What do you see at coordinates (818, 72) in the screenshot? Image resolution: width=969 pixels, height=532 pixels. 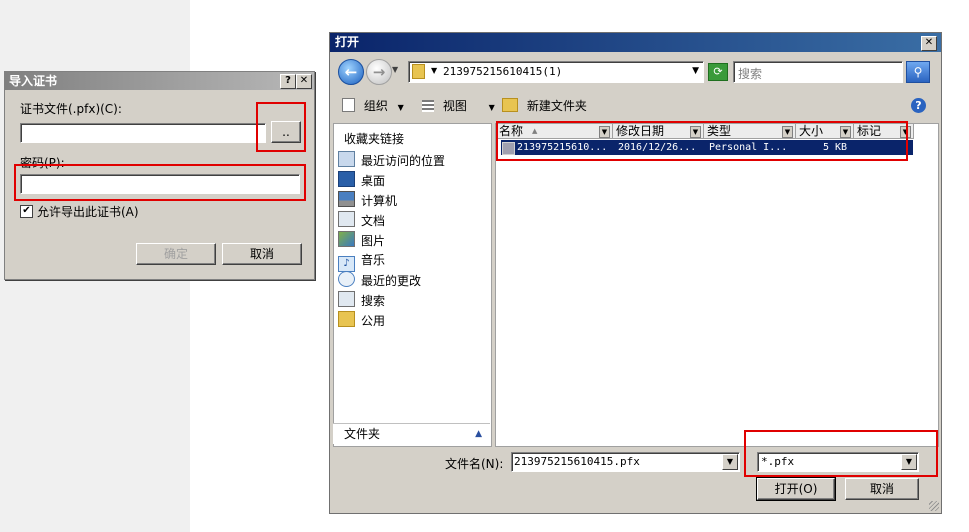 I see `search-input: 搜索` at bounding box center [818, 72].